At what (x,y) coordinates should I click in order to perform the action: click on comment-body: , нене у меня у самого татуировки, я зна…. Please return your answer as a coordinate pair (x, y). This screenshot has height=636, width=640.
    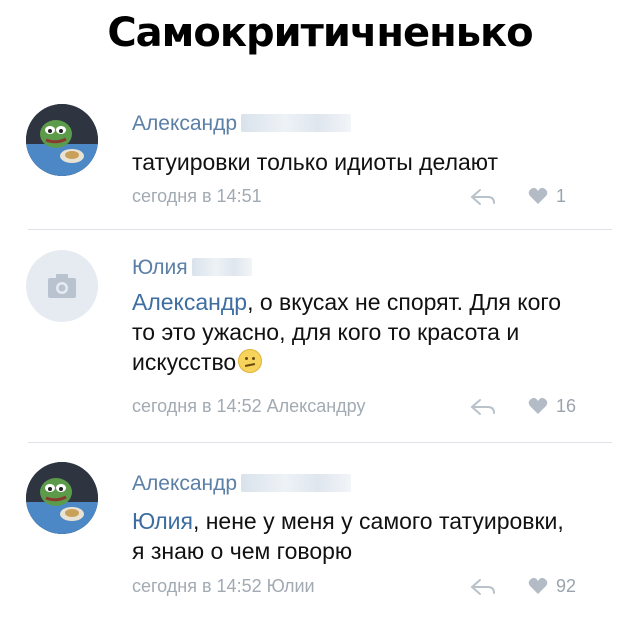
    Looking at the image, I should click on (348, 536).